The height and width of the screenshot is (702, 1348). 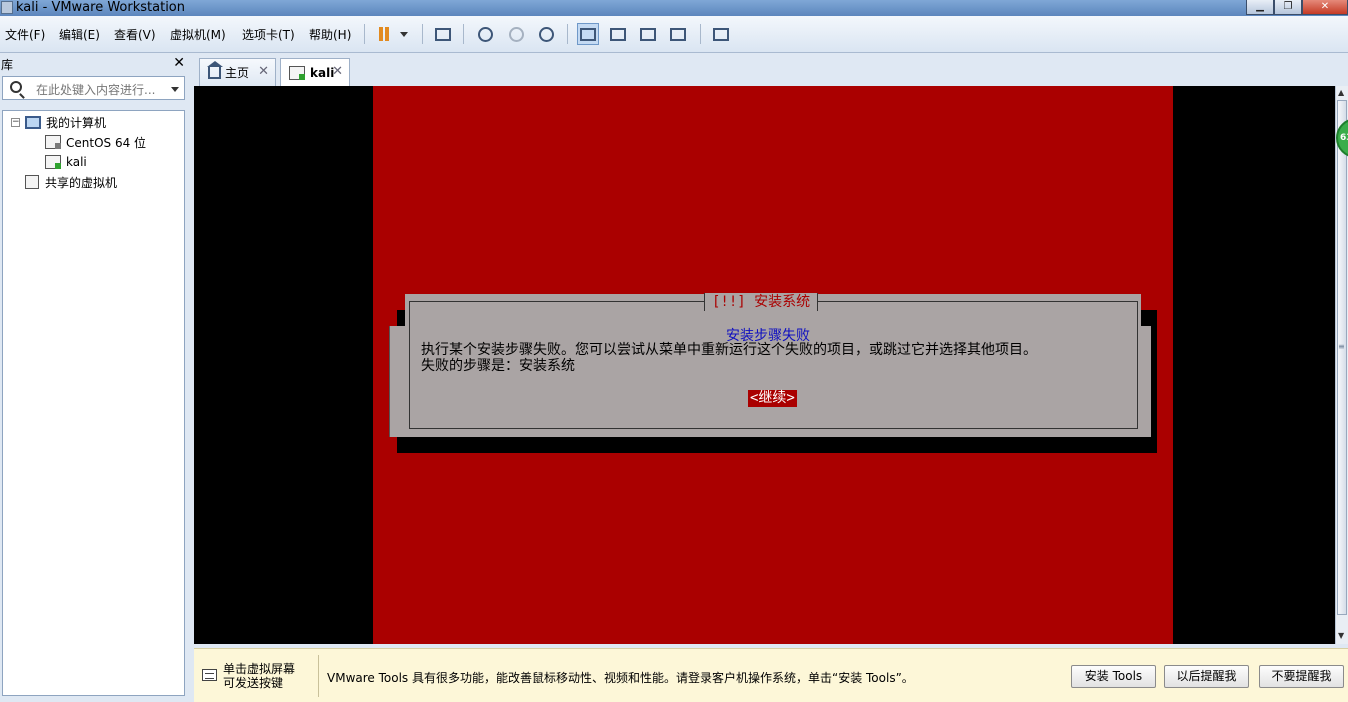 I want to click on hint-line-1: 单击虚拟屏幕, so click(x=259, y=669).